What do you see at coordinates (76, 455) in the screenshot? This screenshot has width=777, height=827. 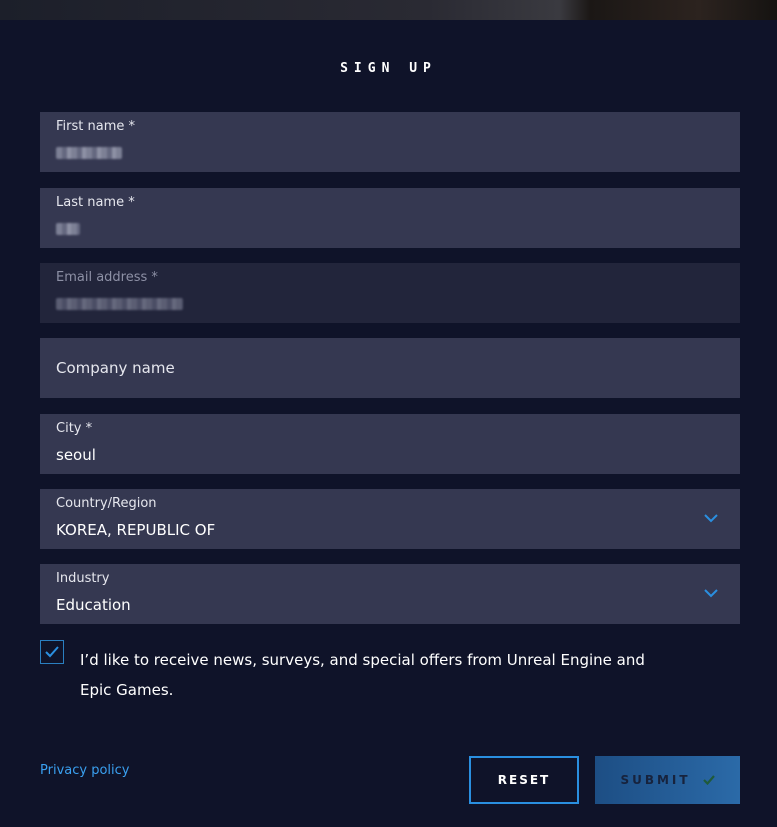 I see `city-value: seoul` at bounding box center [76, 455].